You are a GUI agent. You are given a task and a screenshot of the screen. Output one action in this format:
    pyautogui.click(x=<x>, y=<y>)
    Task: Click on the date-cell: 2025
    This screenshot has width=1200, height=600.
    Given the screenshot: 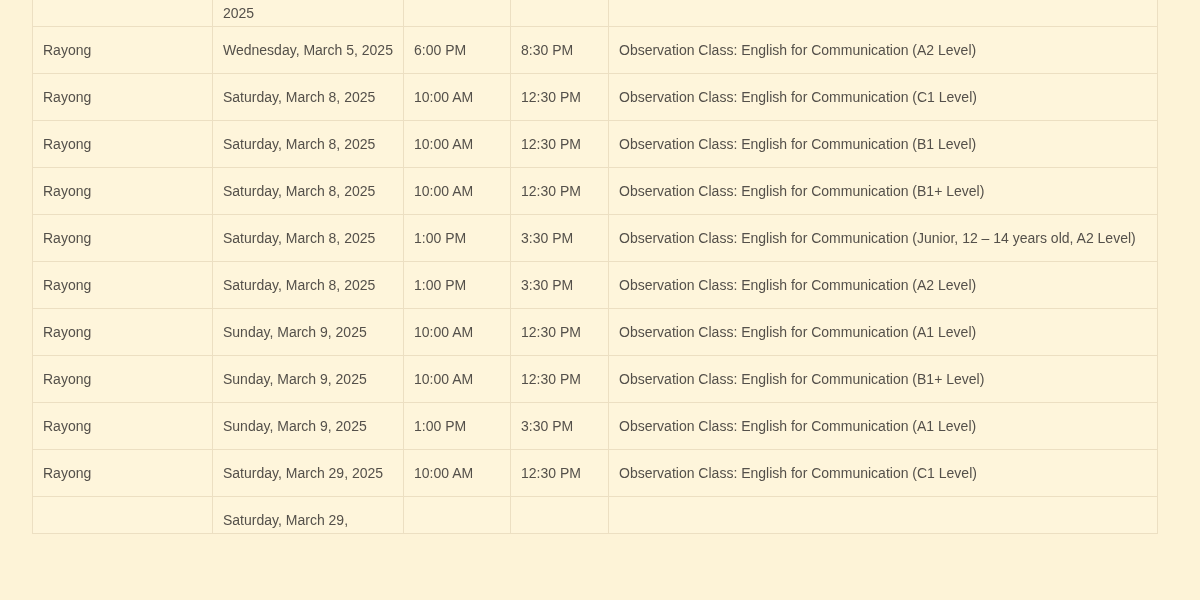 What is the action you would take?
    pyautogui.click(x=239, y=13)
    